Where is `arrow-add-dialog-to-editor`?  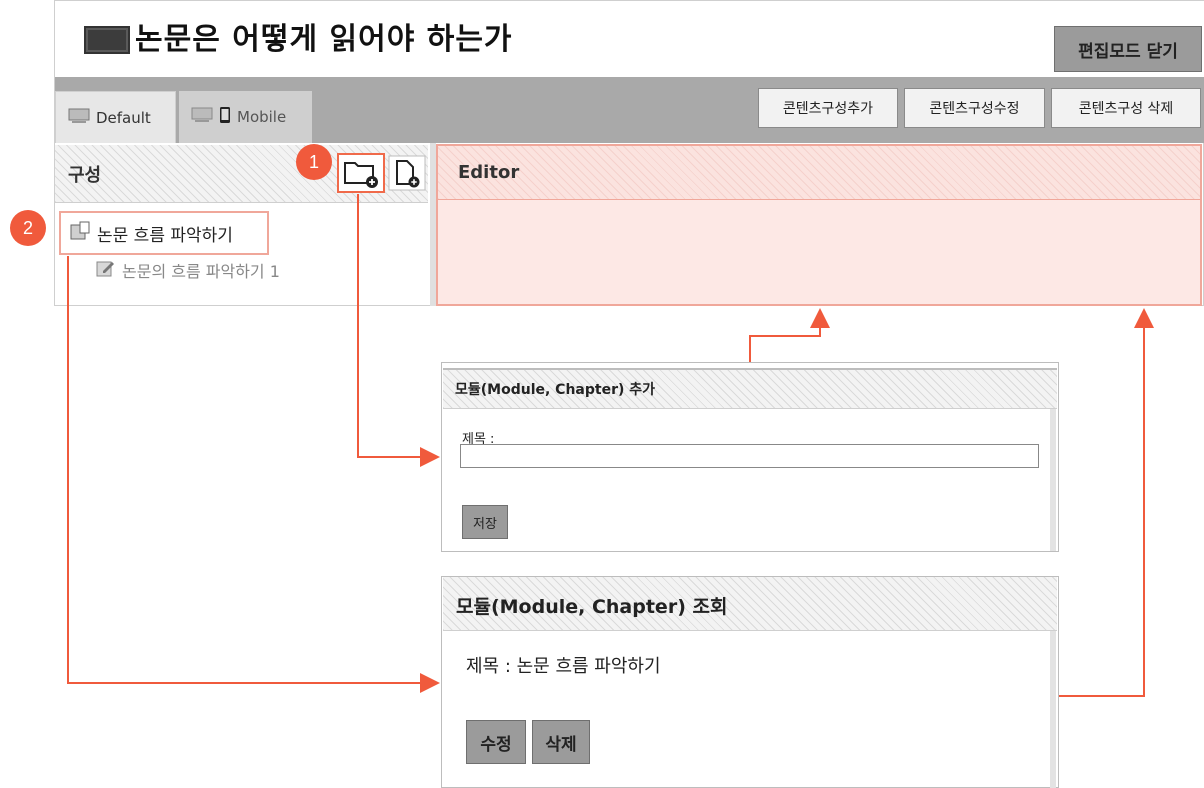 arrow-add-dialog-to-editor is located at coordinates (789, 335).